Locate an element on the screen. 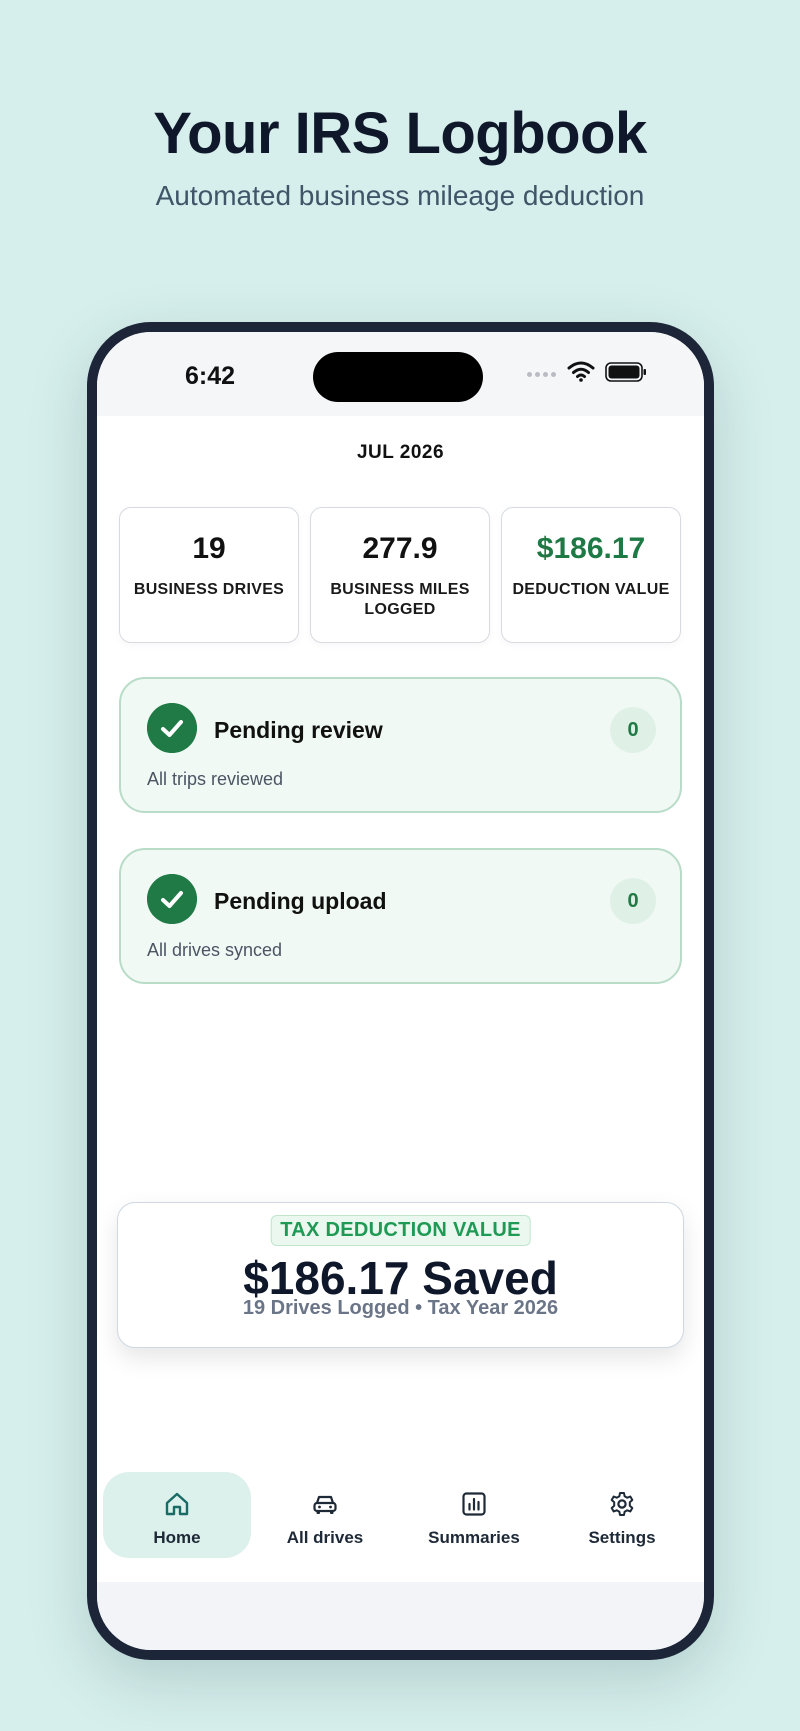 This screenshot has height=1731, width=800. pending-upload-card: Pending upload All drives synced 0 is located at coordinates (400, 916).